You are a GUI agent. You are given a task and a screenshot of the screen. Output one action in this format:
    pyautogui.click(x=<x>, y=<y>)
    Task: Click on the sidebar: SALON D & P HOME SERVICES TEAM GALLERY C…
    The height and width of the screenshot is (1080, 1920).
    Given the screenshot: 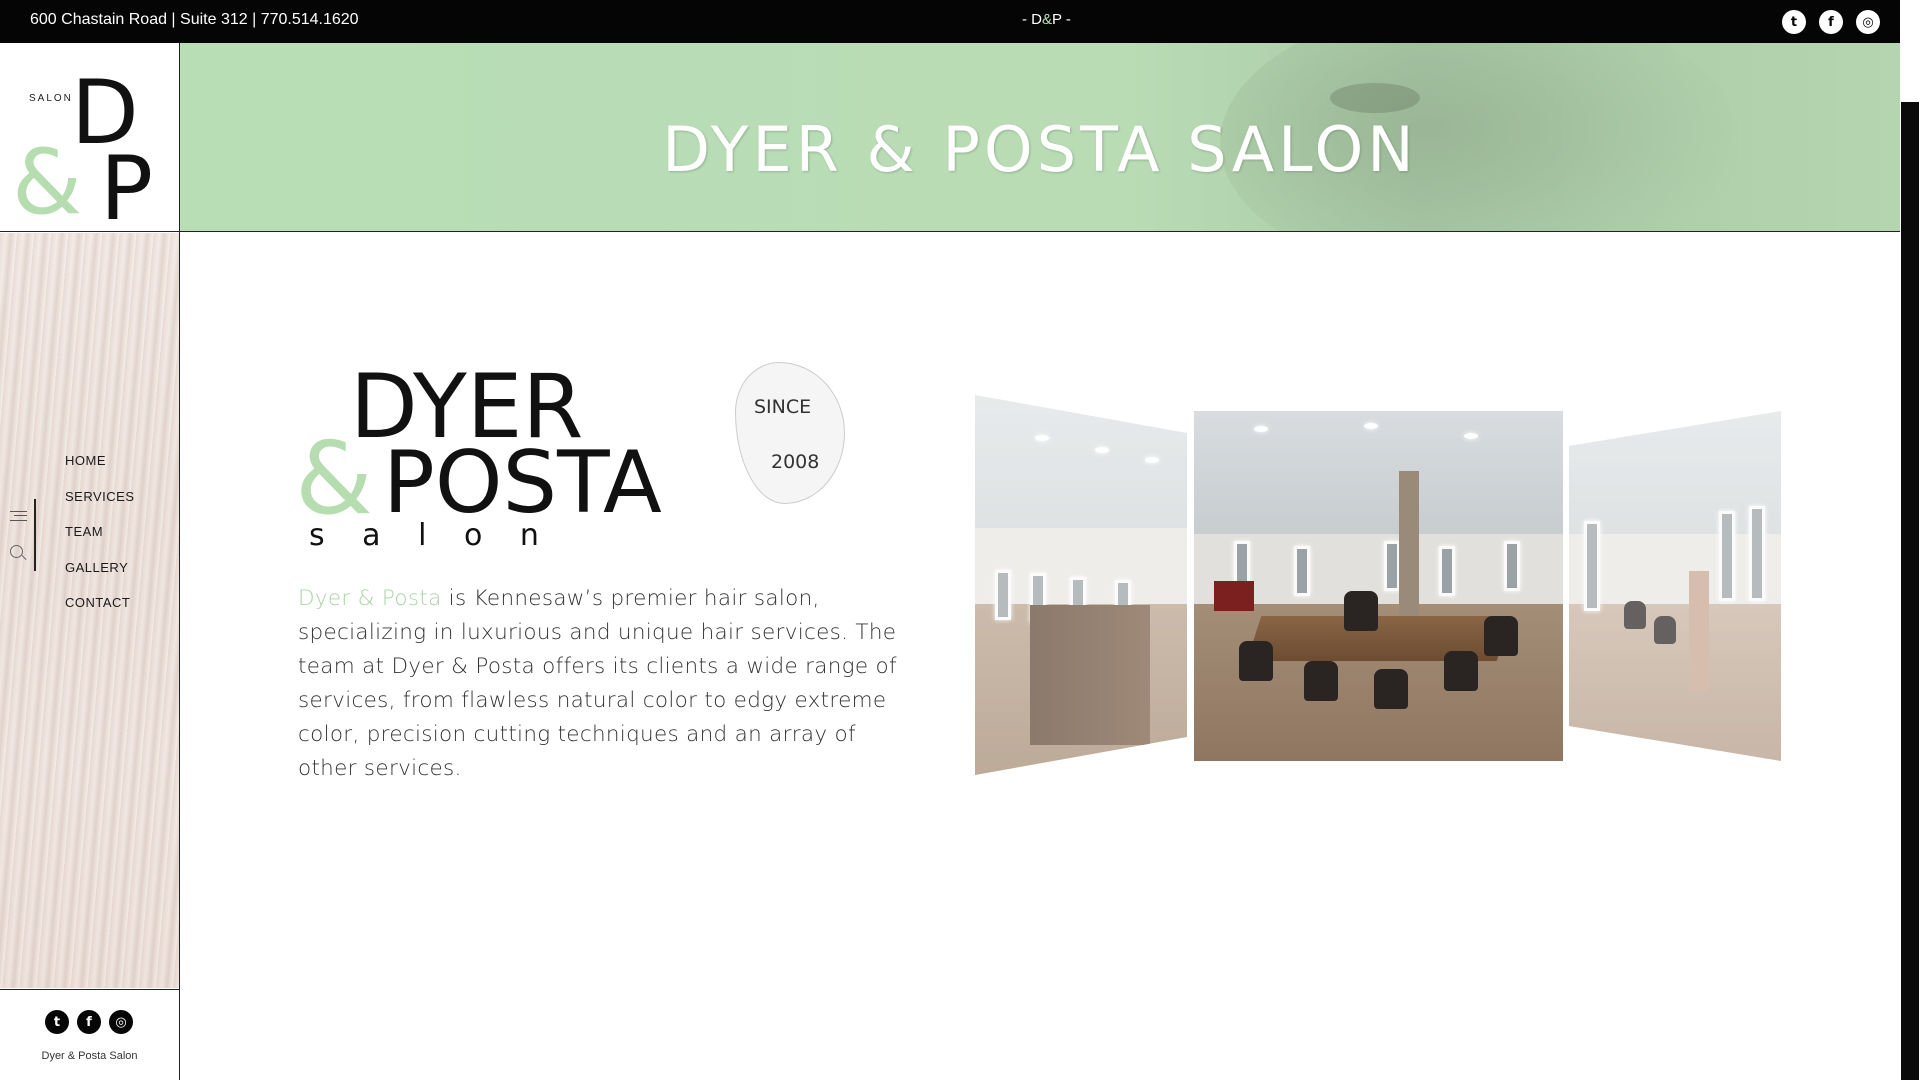 What is the action you would take?
    pyautogui.click(x=90, y=561)
    